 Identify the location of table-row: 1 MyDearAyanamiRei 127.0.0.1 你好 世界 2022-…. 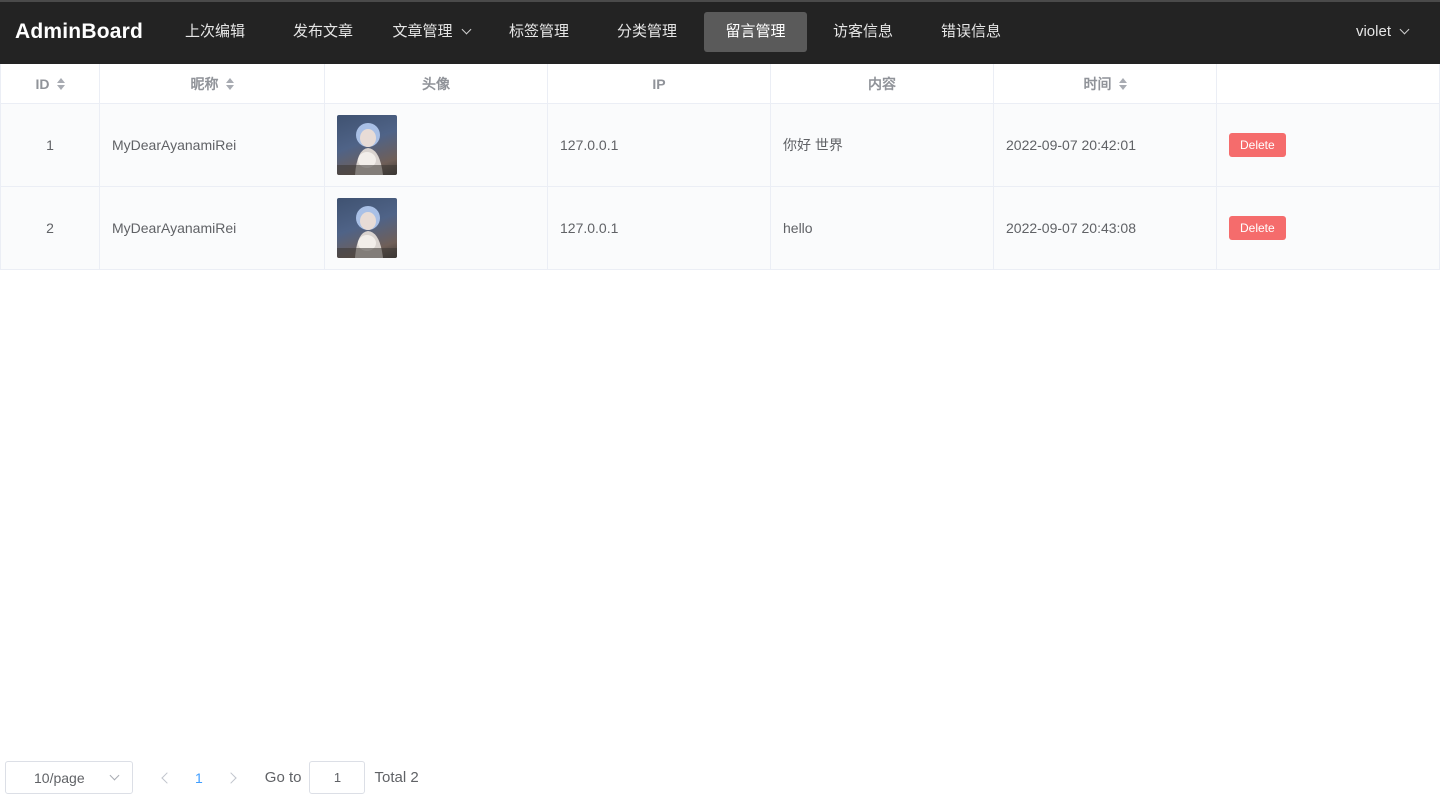
(720, 145).